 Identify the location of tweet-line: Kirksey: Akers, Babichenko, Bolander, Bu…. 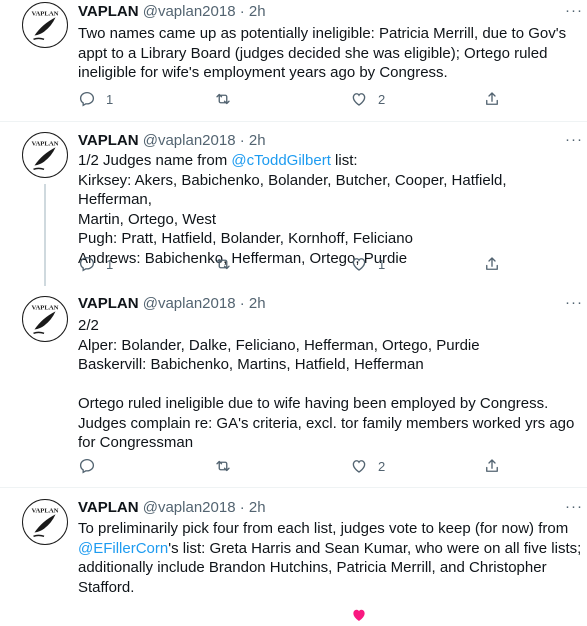
(292, 190).